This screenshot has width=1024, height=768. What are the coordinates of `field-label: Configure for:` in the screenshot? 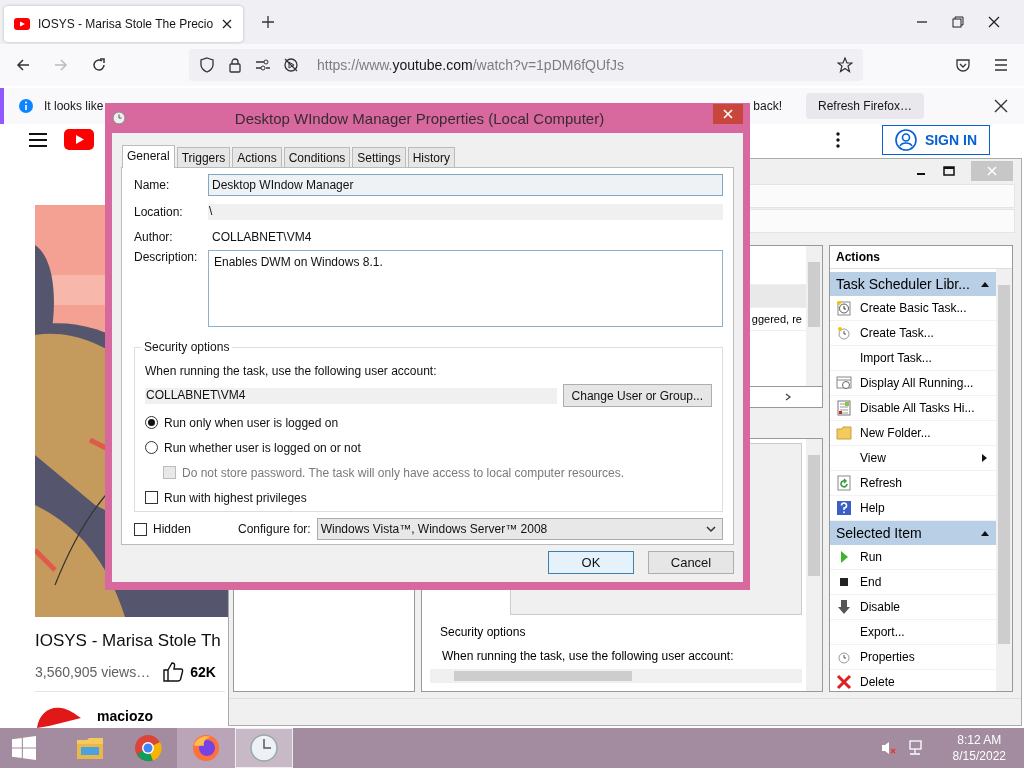 It's located at (274, 529).